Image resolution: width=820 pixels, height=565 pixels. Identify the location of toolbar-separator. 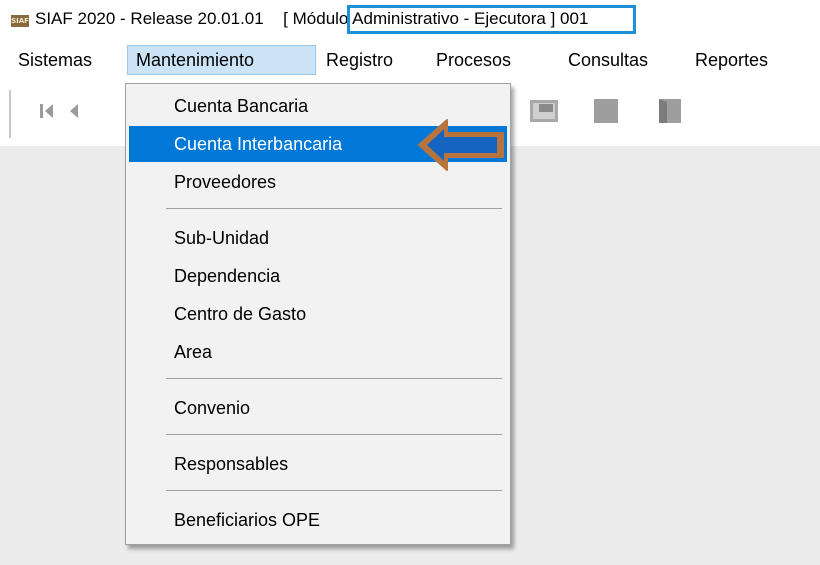
(10, 114).